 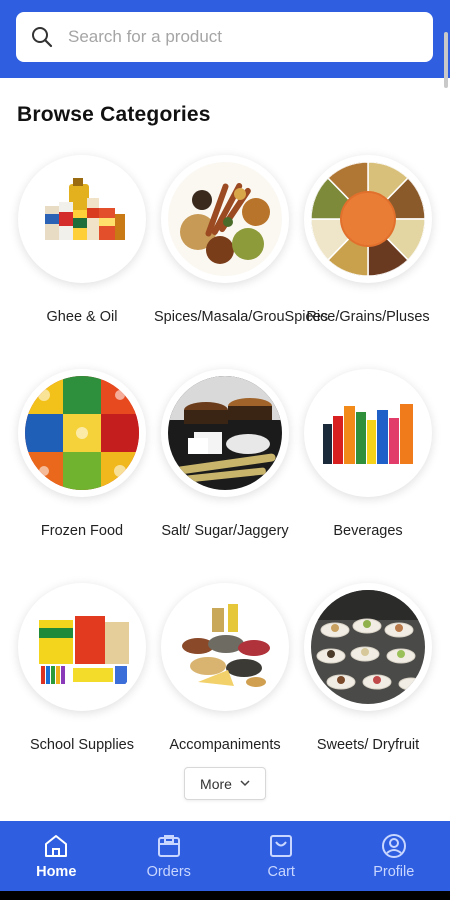 I want to click on nav-home: Home, so click(x=56, y=856).